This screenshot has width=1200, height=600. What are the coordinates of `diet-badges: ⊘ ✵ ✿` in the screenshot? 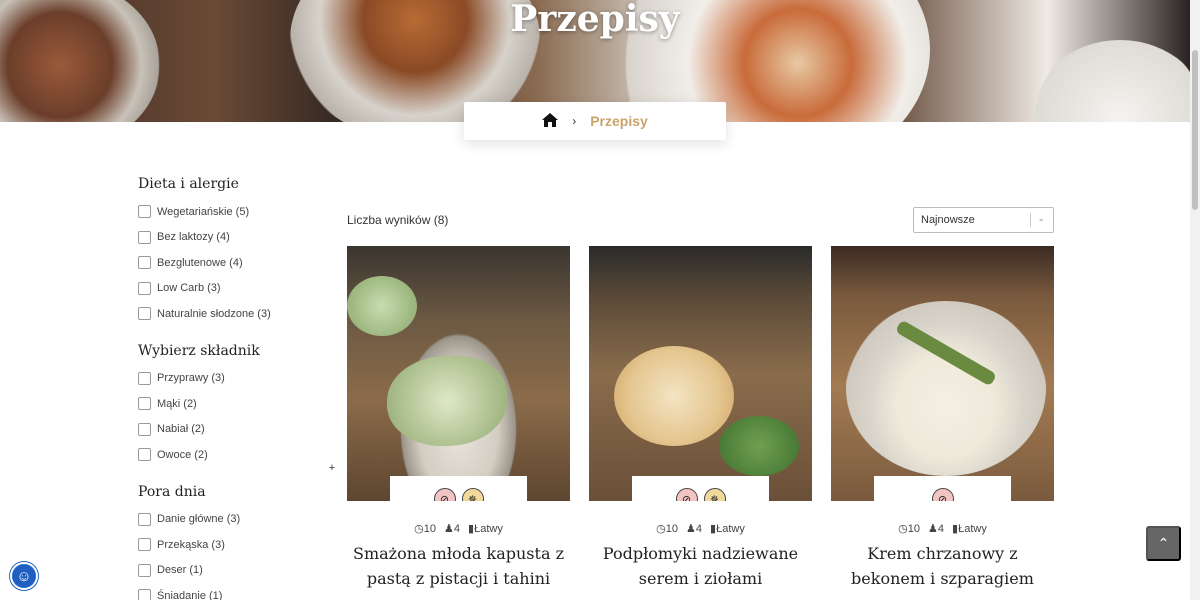 It's located at (458, 488).